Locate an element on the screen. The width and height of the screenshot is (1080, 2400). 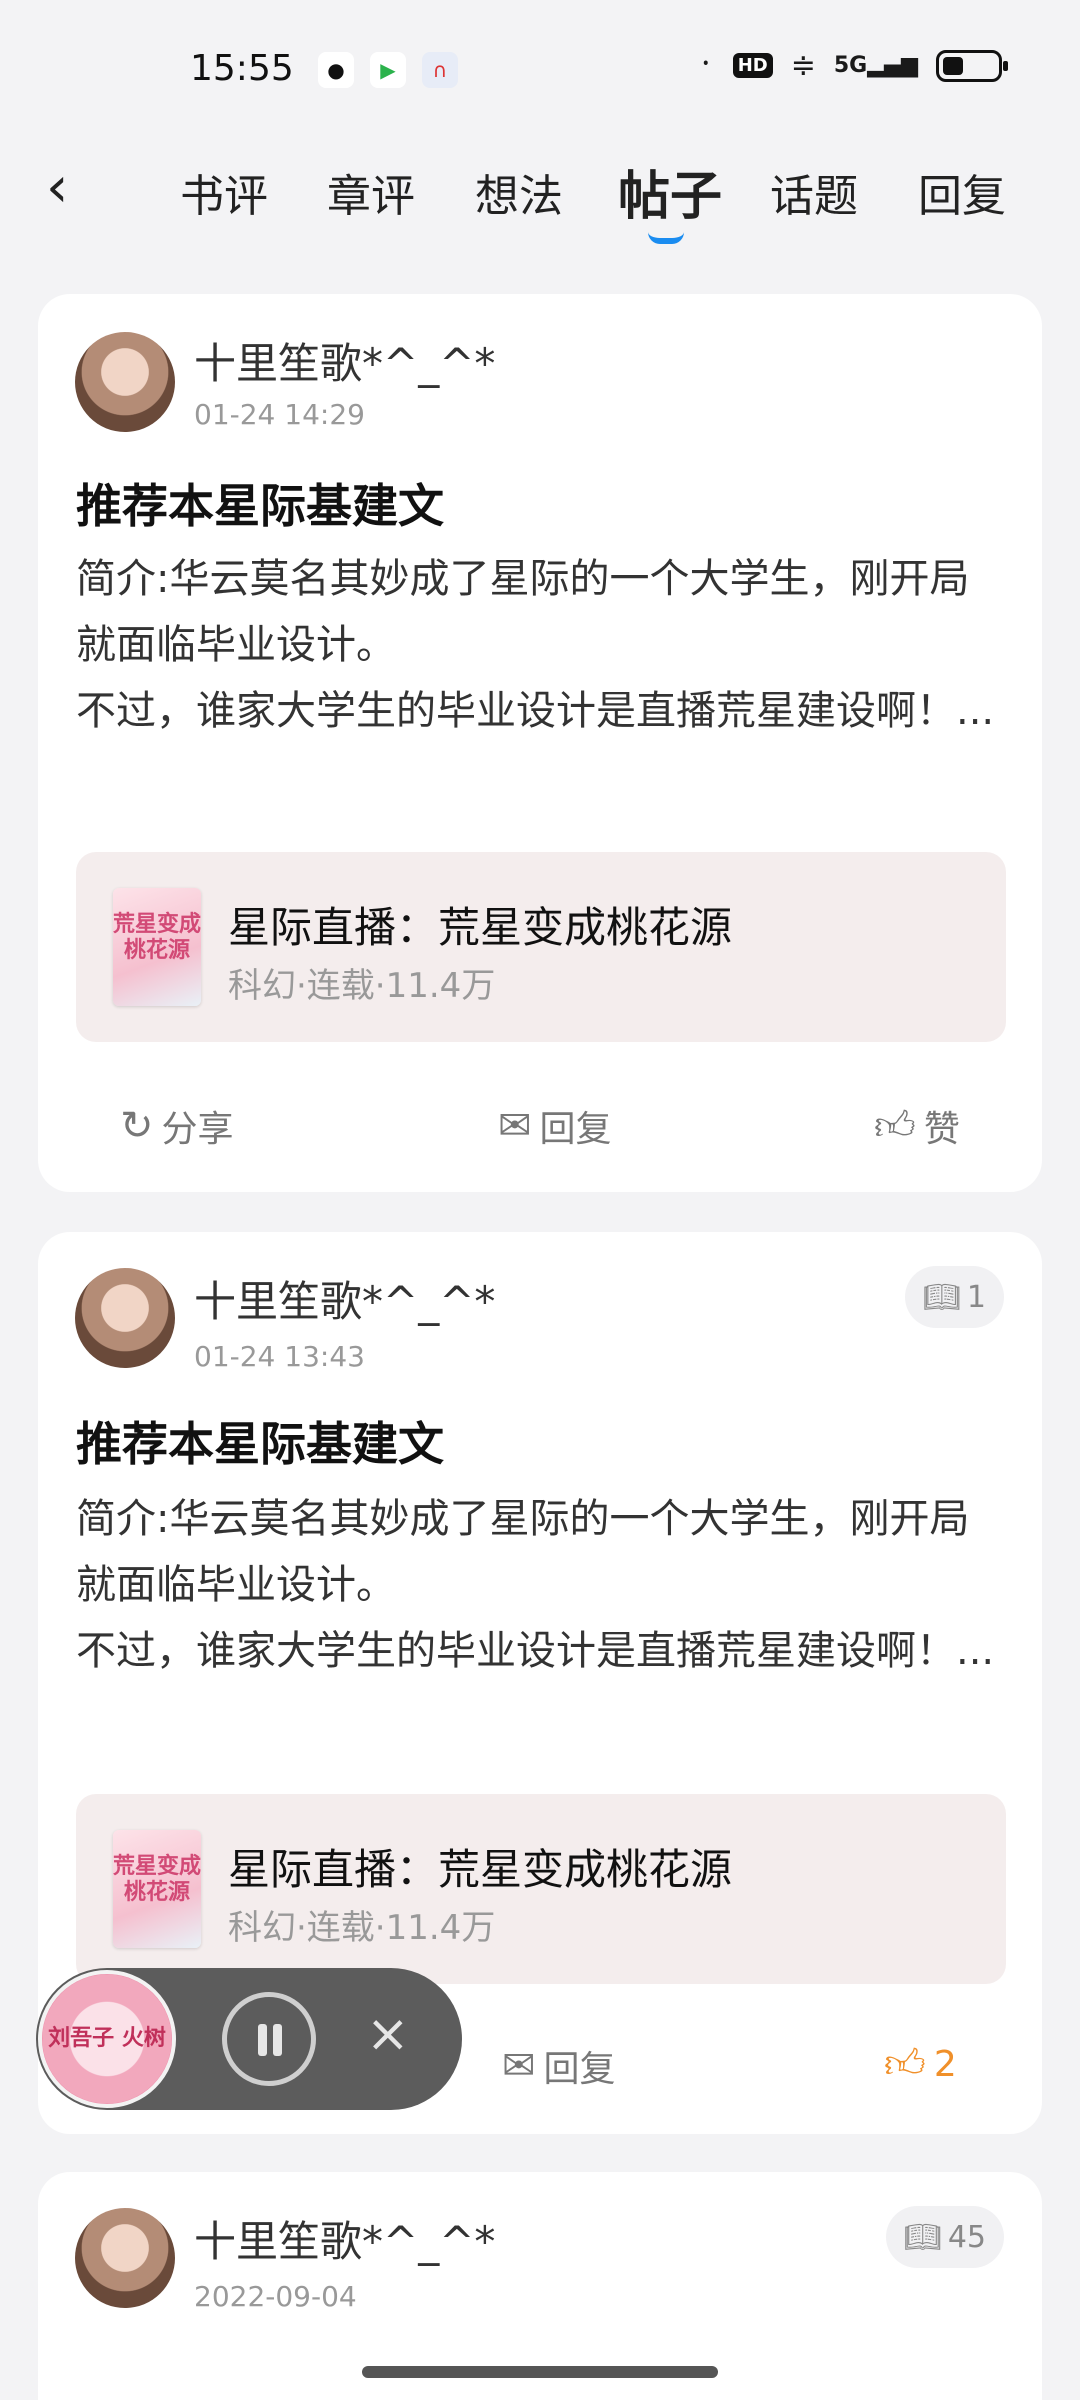
close-player-button: × is located at coordinates (388, 2034).